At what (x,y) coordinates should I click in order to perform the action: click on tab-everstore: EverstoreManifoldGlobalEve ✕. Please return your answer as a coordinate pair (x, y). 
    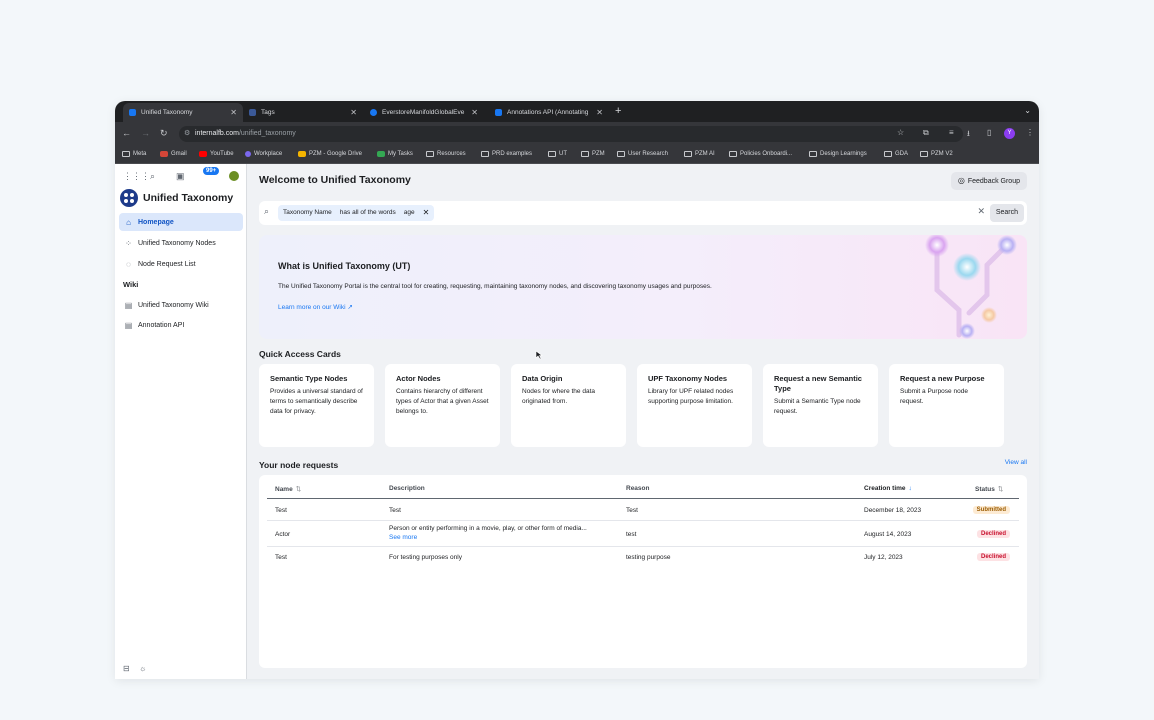
    Looking at the image, I should click on (424, 112).